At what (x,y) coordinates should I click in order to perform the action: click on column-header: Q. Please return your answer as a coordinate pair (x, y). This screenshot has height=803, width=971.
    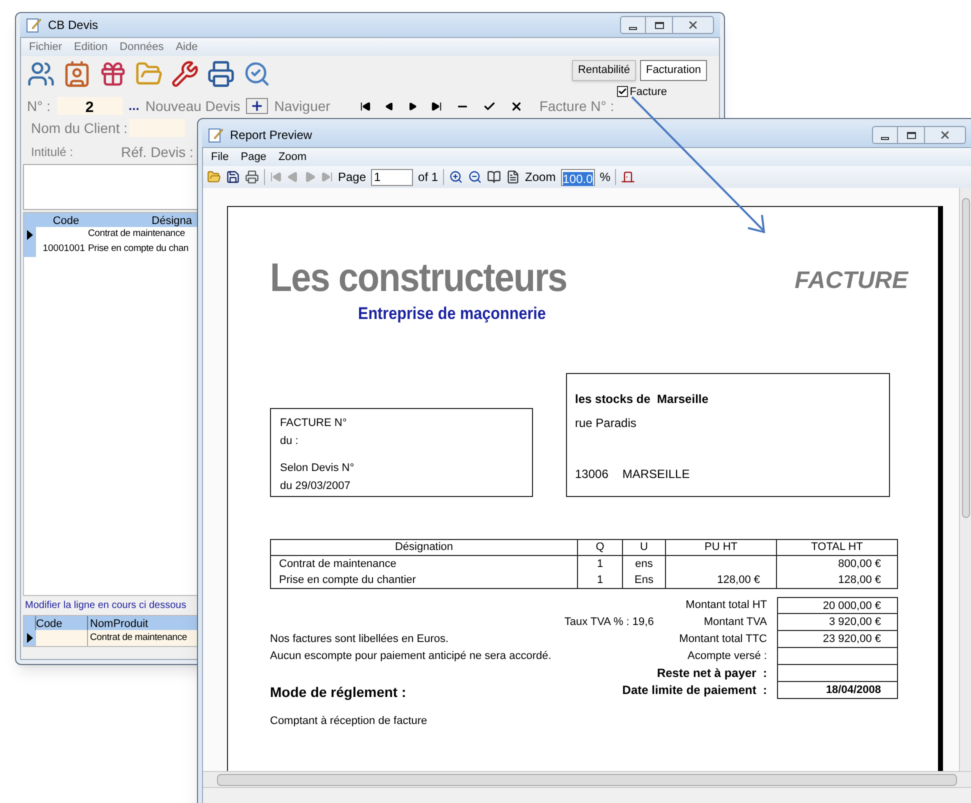
    Looking at the image, I should click on (600, 547).